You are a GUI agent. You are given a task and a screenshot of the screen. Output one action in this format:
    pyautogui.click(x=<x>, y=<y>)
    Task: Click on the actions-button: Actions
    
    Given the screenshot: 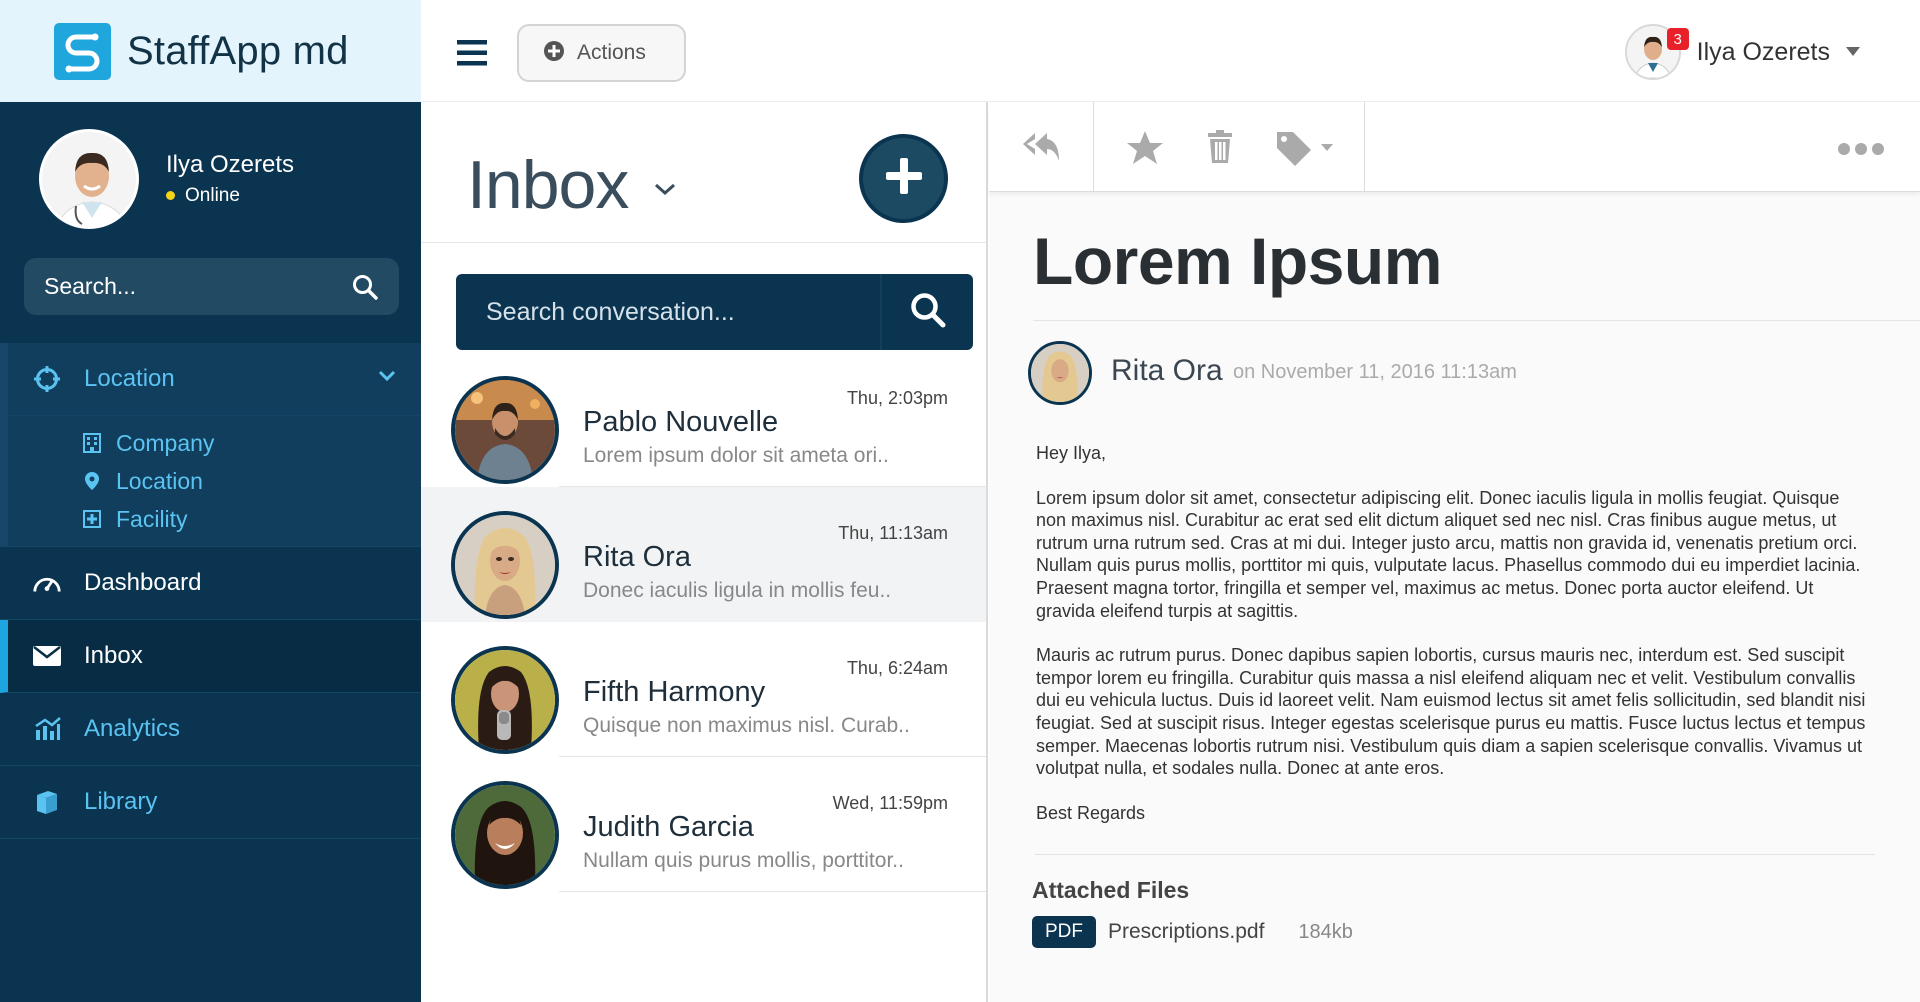 What is the action you would take?
    pyautogui.click(x=601, y=53)
    